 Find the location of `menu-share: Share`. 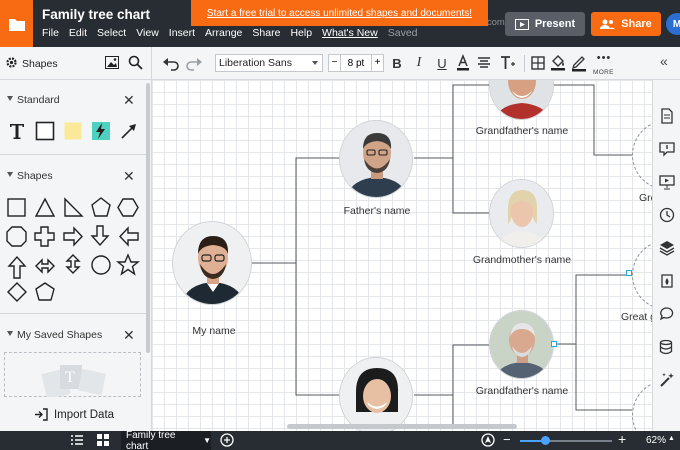

menu-share: Share is located at coordinates (266, 33).